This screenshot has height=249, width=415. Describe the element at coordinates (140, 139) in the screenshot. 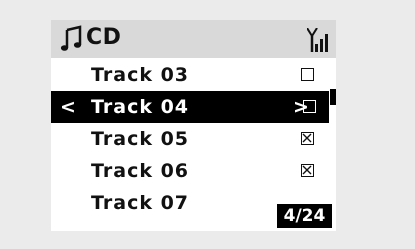

I see `track-label: Track 05` at that location.